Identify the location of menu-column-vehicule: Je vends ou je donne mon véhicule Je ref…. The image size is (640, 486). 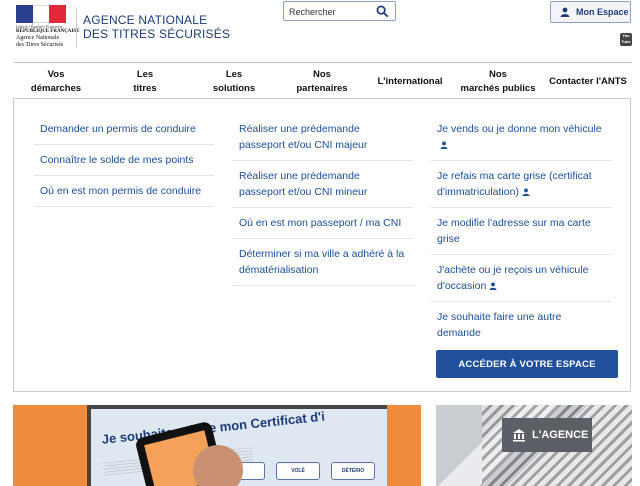
(521, 233).